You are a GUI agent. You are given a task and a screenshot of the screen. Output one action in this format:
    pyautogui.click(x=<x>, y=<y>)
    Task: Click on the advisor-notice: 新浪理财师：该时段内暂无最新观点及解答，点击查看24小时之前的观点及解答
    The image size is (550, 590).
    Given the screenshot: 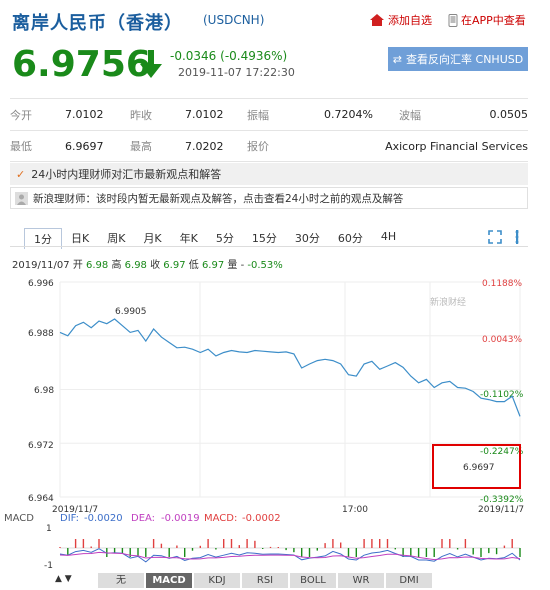 What is the action you would take?
    pyautogui.click(x=269, y=198)
    